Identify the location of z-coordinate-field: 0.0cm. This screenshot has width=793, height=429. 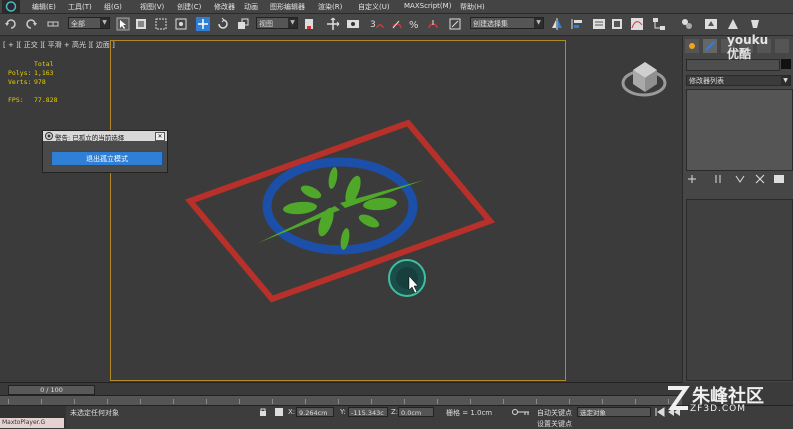
(416, 412).